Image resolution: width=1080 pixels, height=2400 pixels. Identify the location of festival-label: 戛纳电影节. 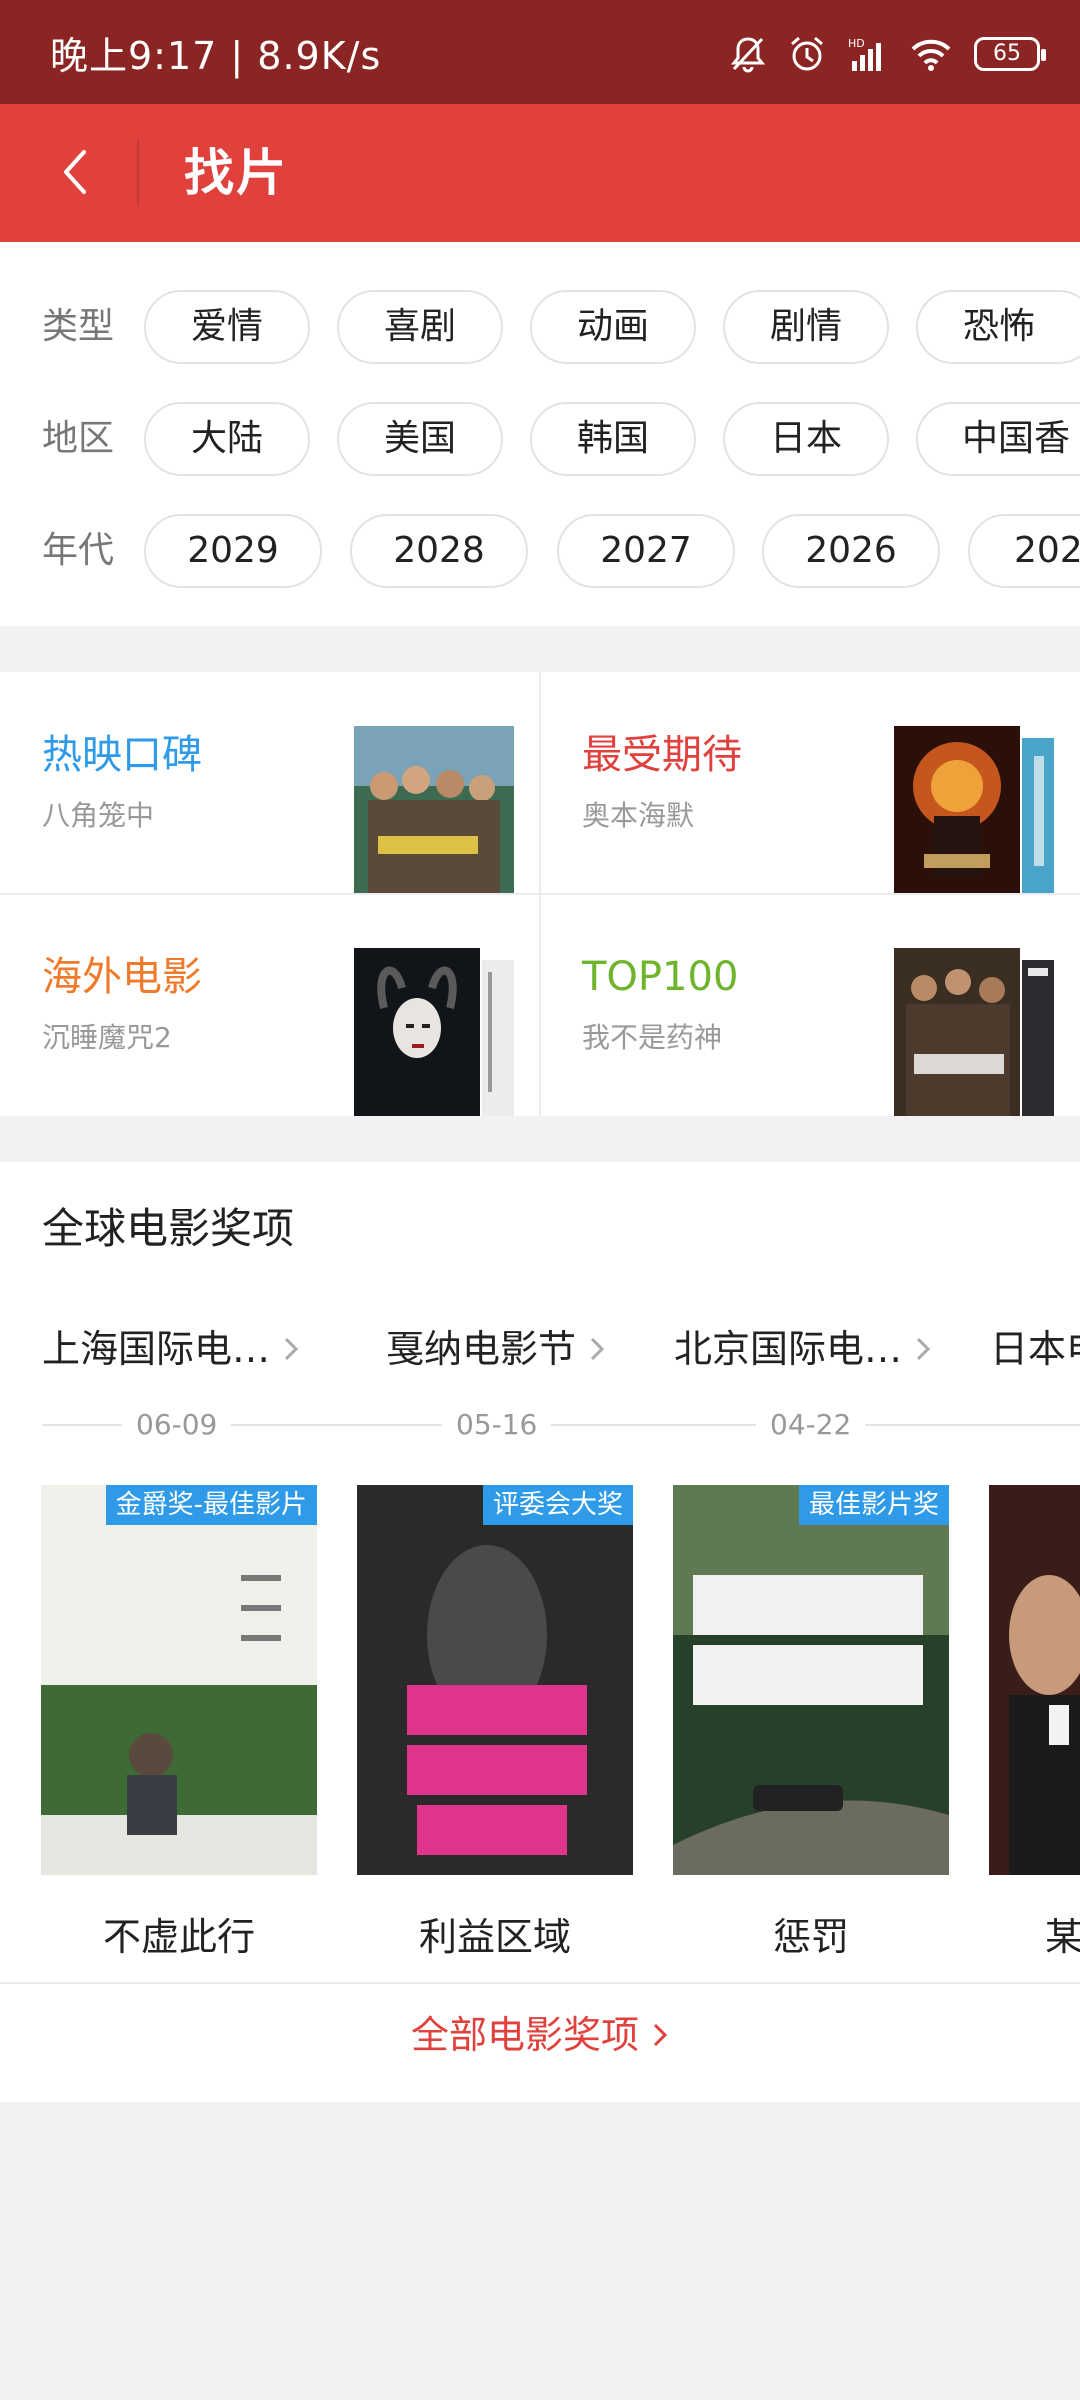
(481, 1349).